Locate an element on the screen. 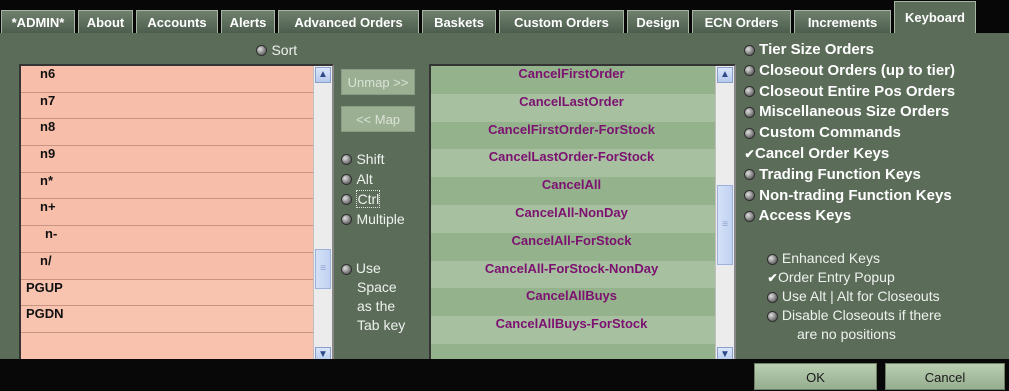  category-item: Tier Size Orders is located at coordinates (849, 51).